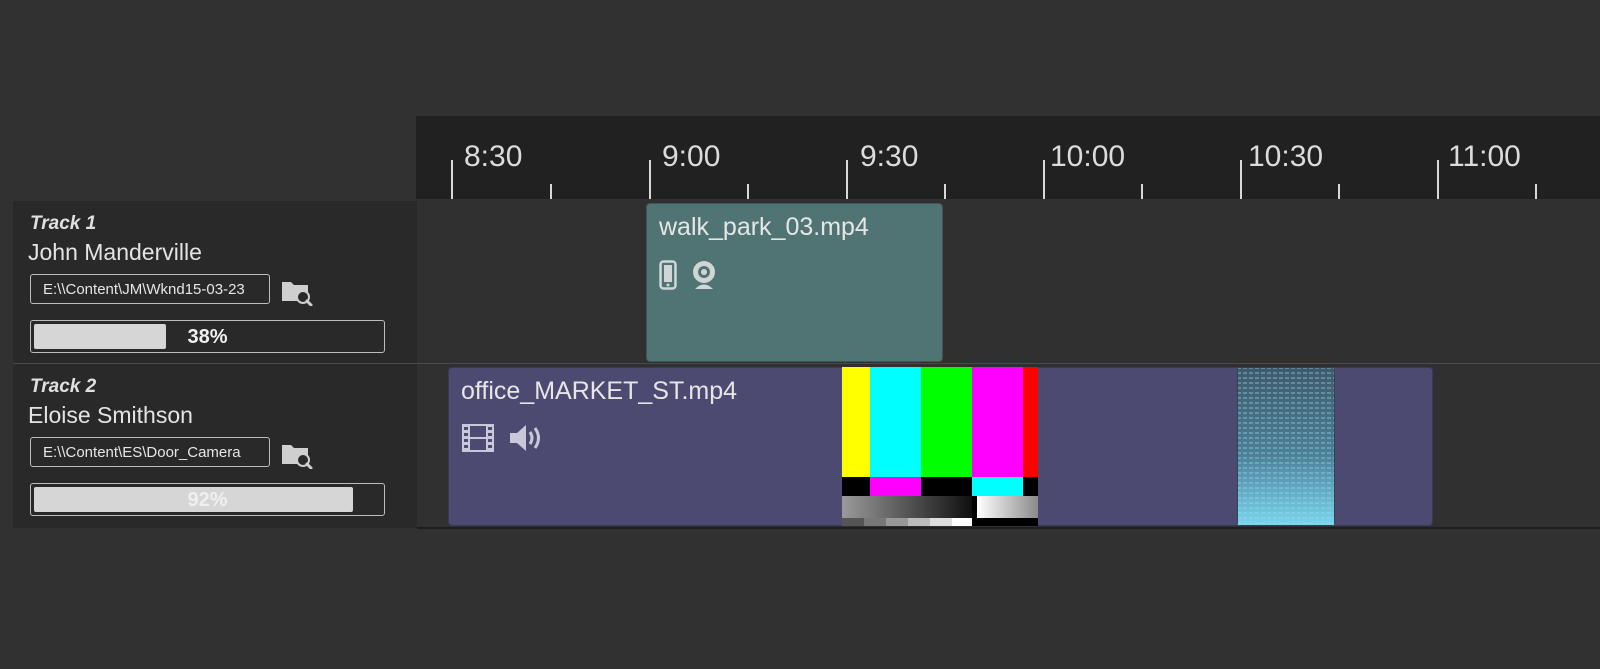  What do you see at coordinates (1484, 156) in the screenshot?
I see `ruler-label: 11:00` at bounding box center [1484, 156].